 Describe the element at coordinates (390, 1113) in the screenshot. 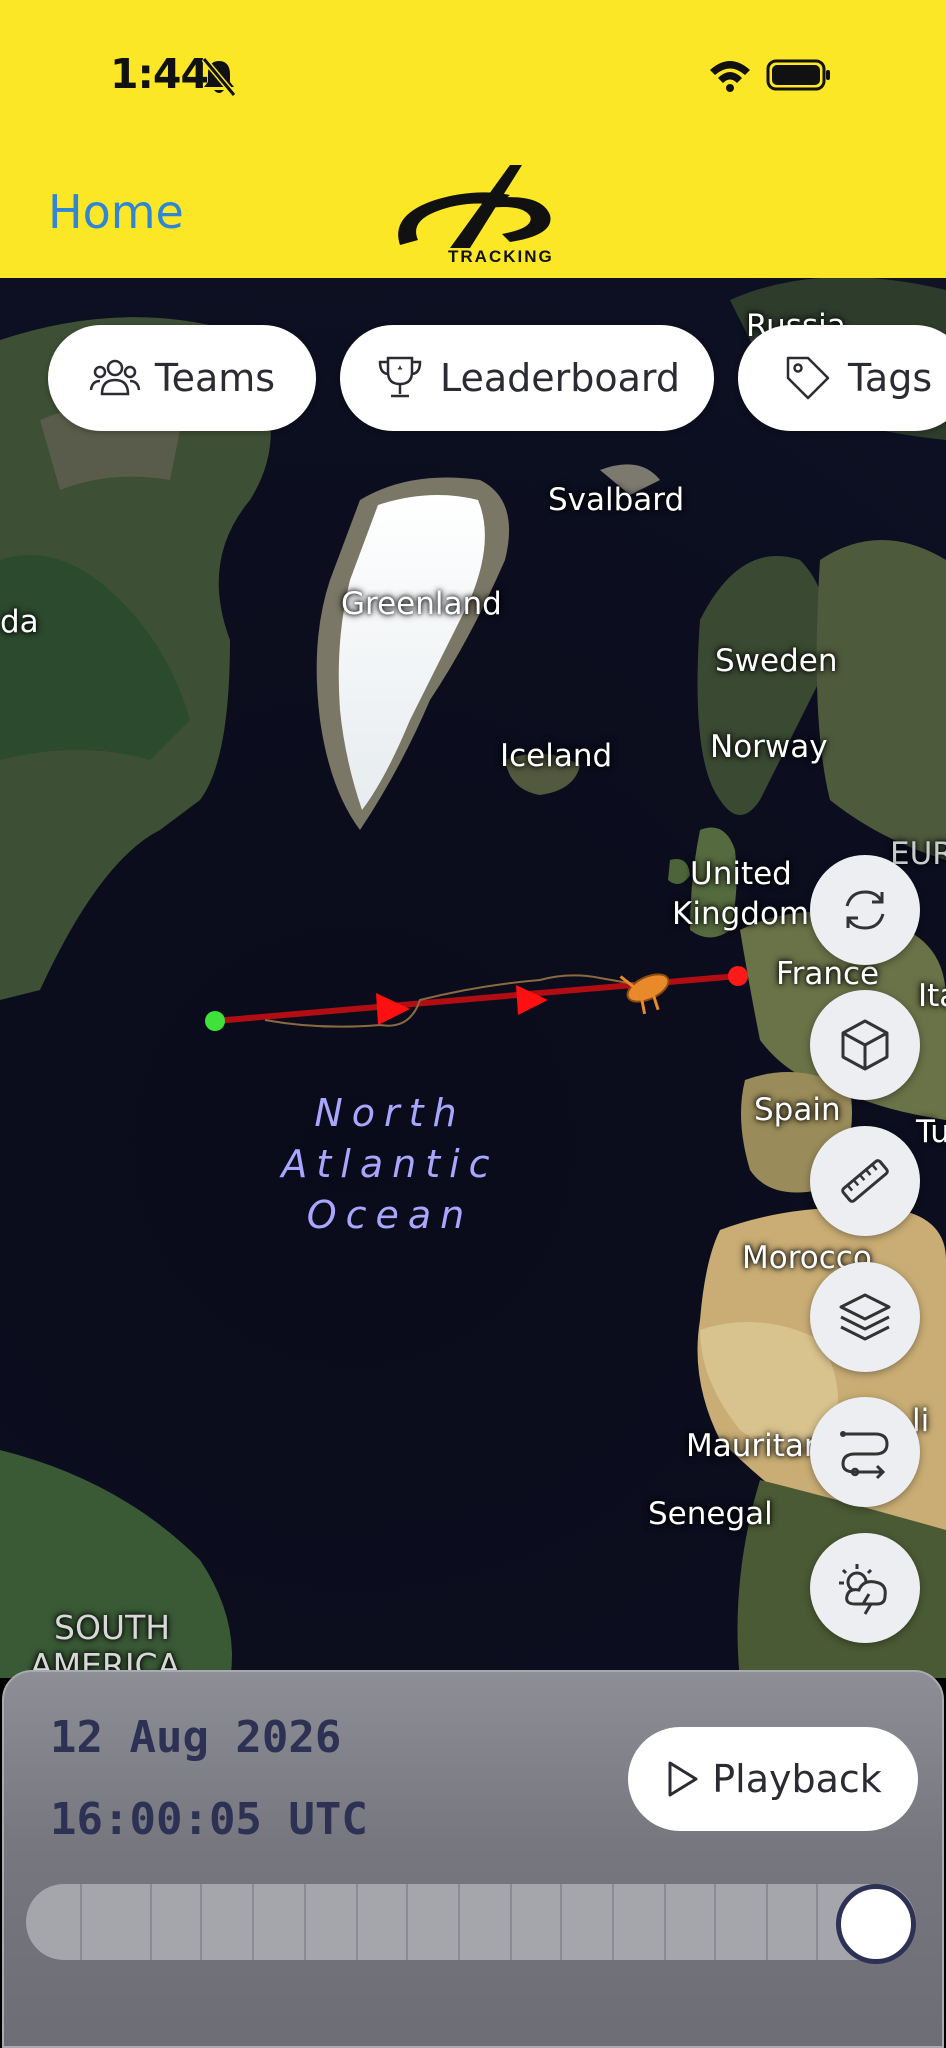

I see `ocean-line-1: North` at that location.